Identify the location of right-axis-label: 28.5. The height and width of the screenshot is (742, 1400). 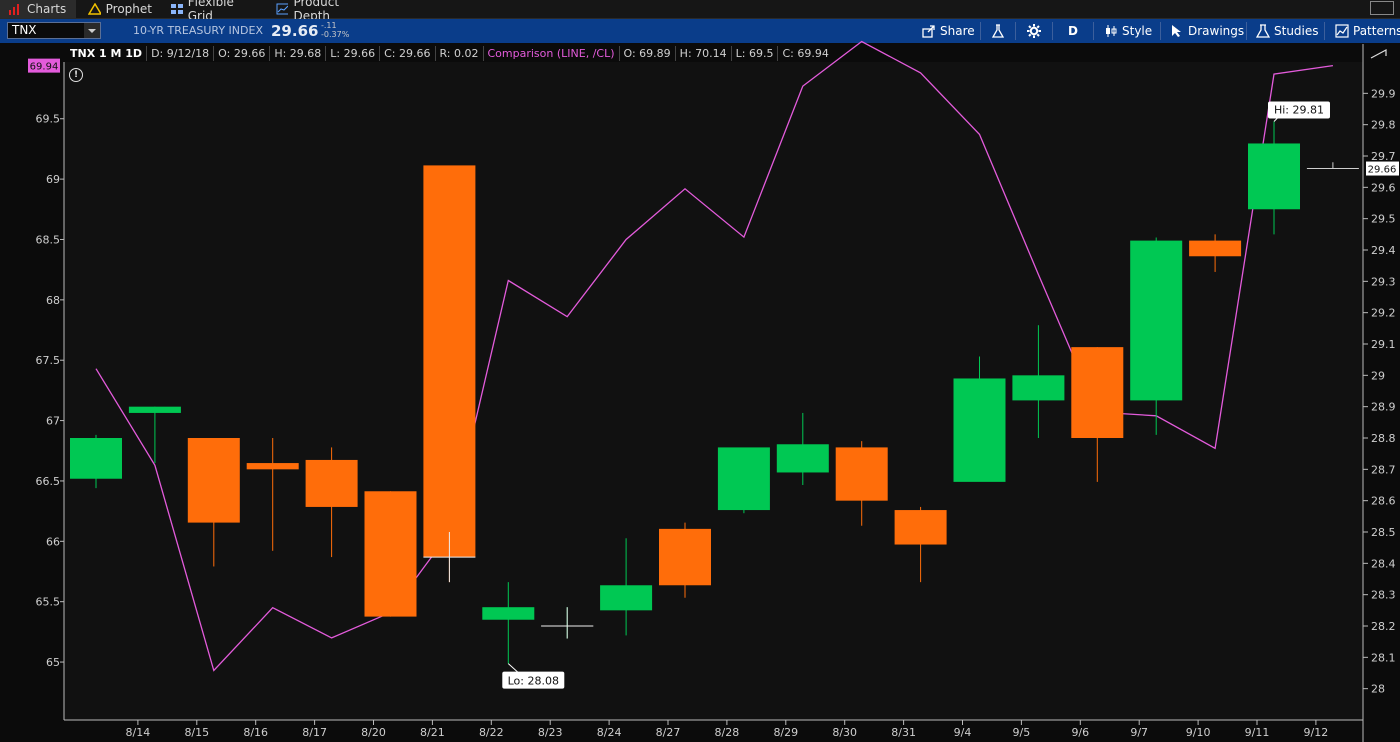
(1383, 532).